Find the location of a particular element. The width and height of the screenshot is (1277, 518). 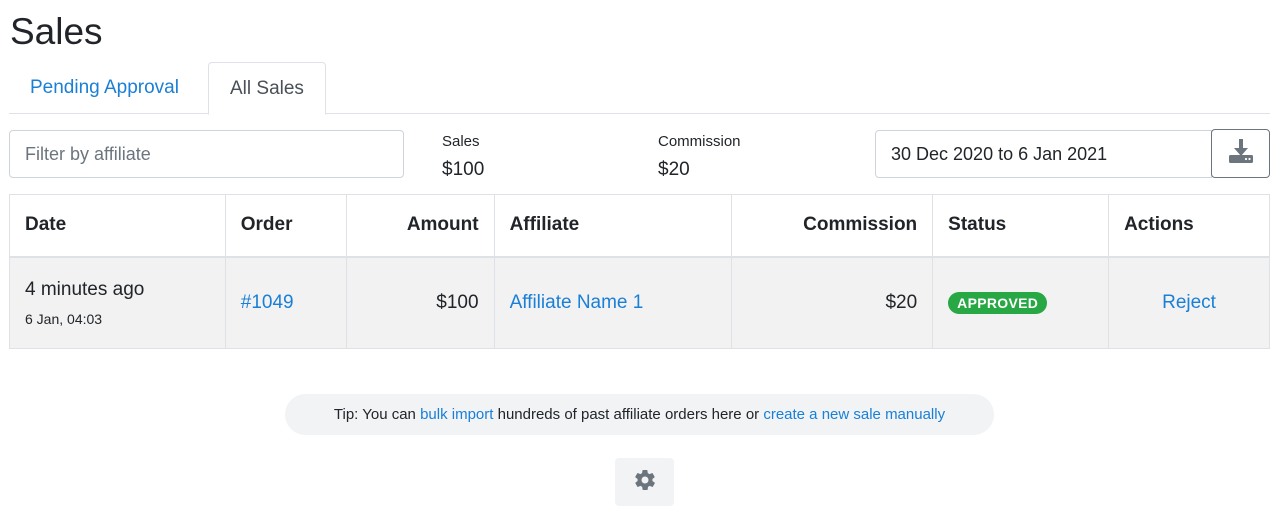

sales-stat: Sales $100 is located at coordinates (463, 157).